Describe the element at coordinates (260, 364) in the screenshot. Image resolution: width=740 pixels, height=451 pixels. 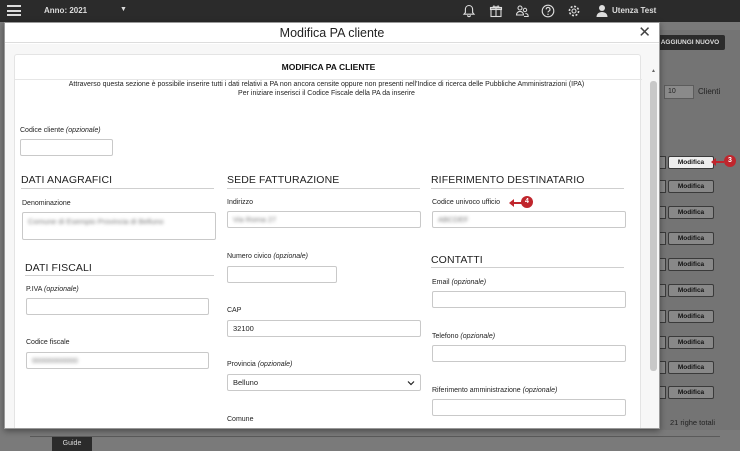
I see `provincia-label: Provincia (opzionale)` at that location.